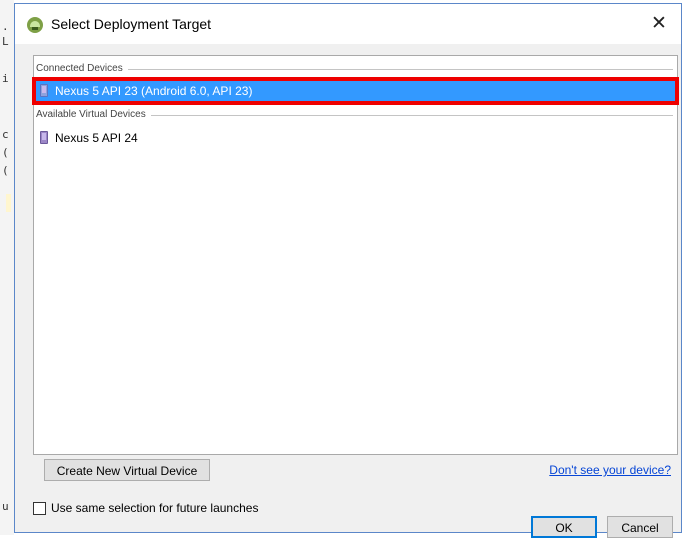 This screenshot has height=538, width=684. I want to click on device-row-nexus-5-api-24: Nexus 5 API 24, so click(355, 138).